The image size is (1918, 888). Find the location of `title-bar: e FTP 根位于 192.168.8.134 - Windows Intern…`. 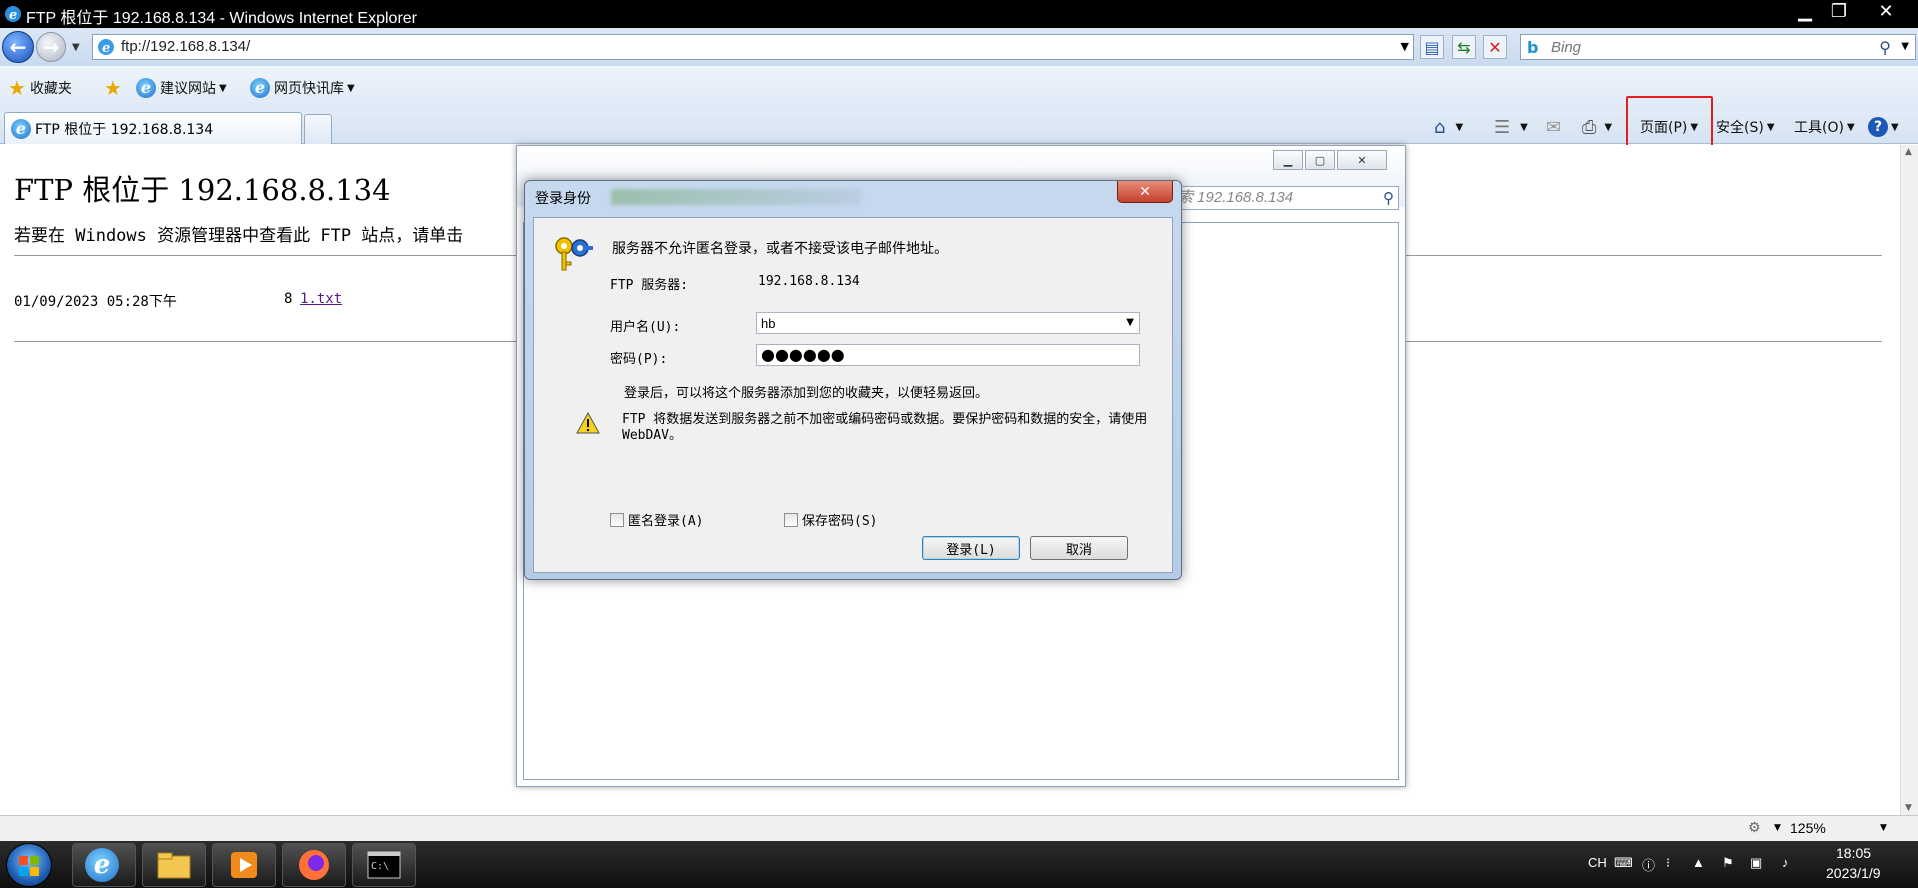

title-bar: e FTP 根位于 192.168.8.134 - Windows Intern… is located at coordinates (959, 14).